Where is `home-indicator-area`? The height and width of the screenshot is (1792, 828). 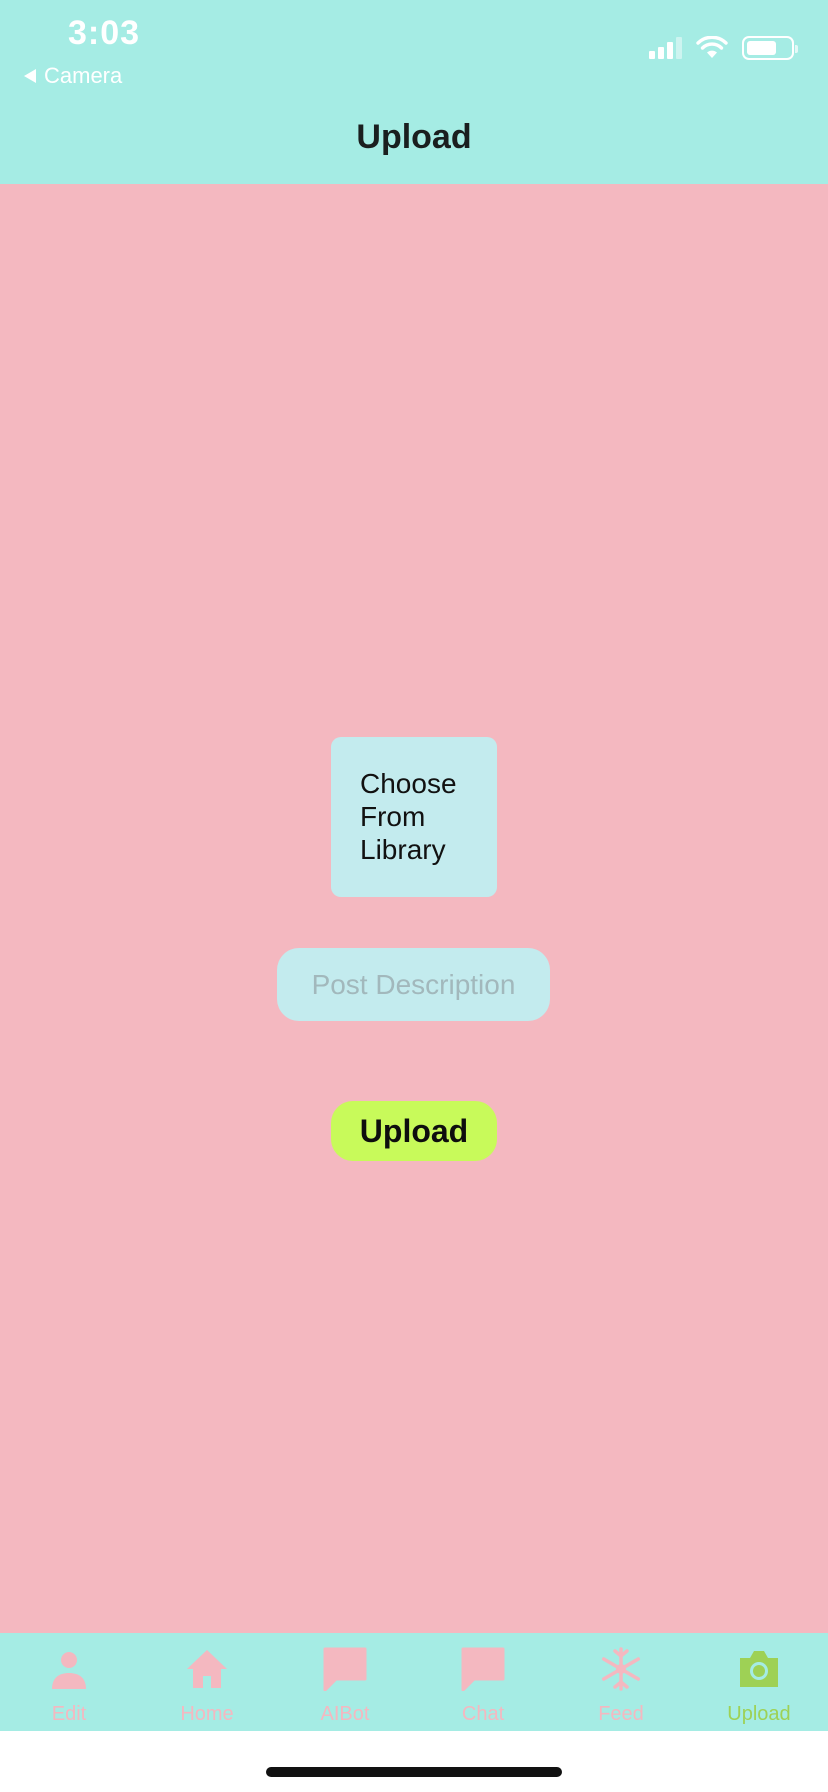
home-indicator-area is located at coordinates (414, 1761).